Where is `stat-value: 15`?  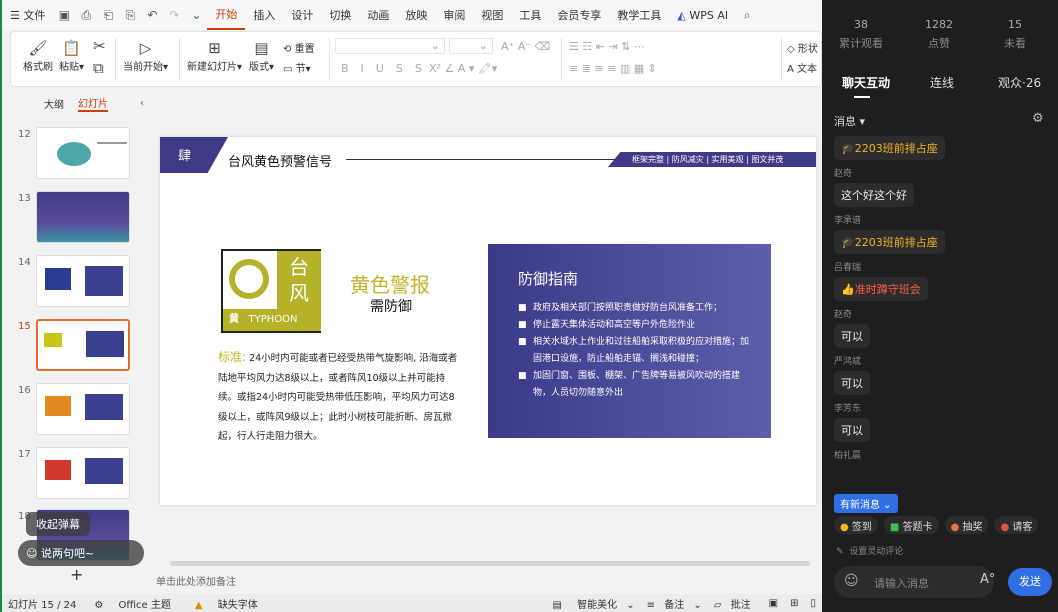 stat-value: 15 is located at coordinates (1015, 24).